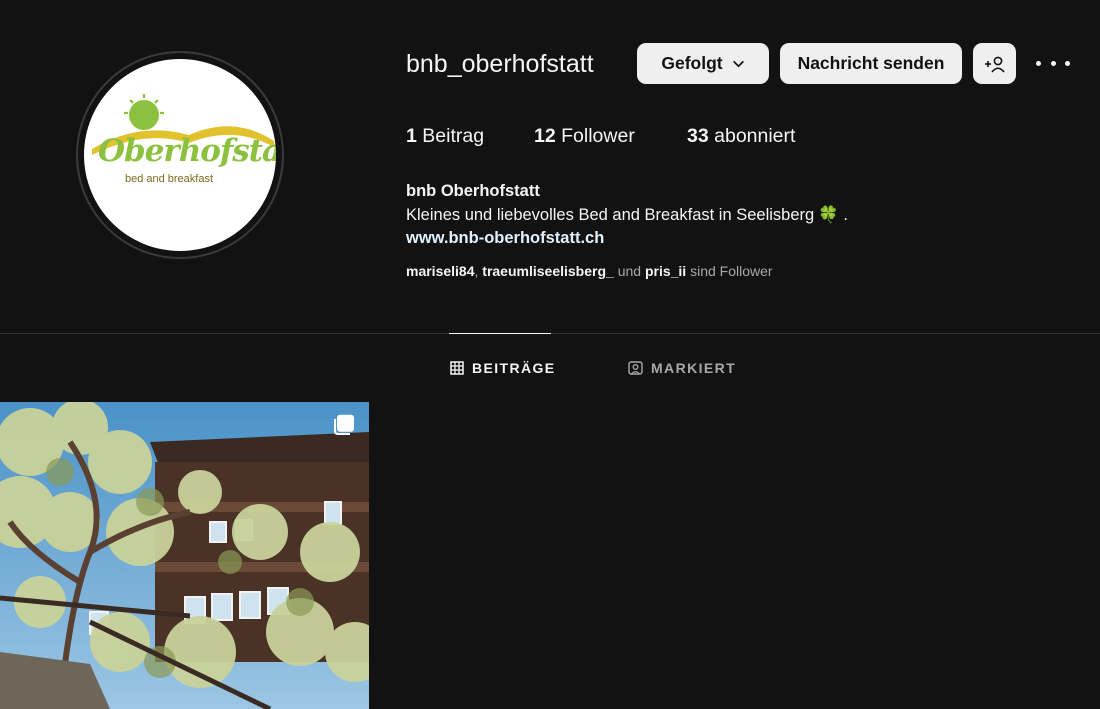 The width and height of the screenshot is (1100, 709). I want to click on stat-posts: 1 Beitrag, so click(445, 136).